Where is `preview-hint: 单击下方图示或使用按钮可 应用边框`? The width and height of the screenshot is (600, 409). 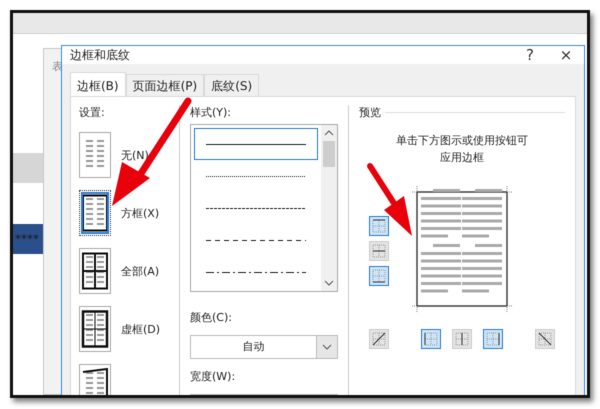 preview-hint: 单击下方图示或使用按钮可 应用边框 is located at coordinates (462, 149).